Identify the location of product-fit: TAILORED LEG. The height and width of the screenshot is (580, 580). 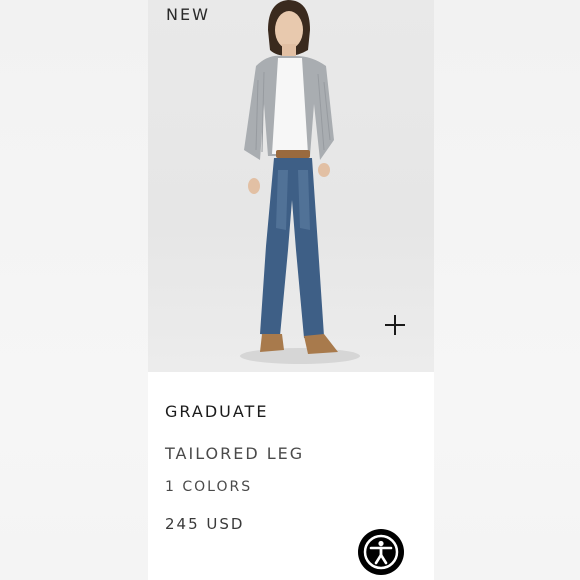
(235, 453).